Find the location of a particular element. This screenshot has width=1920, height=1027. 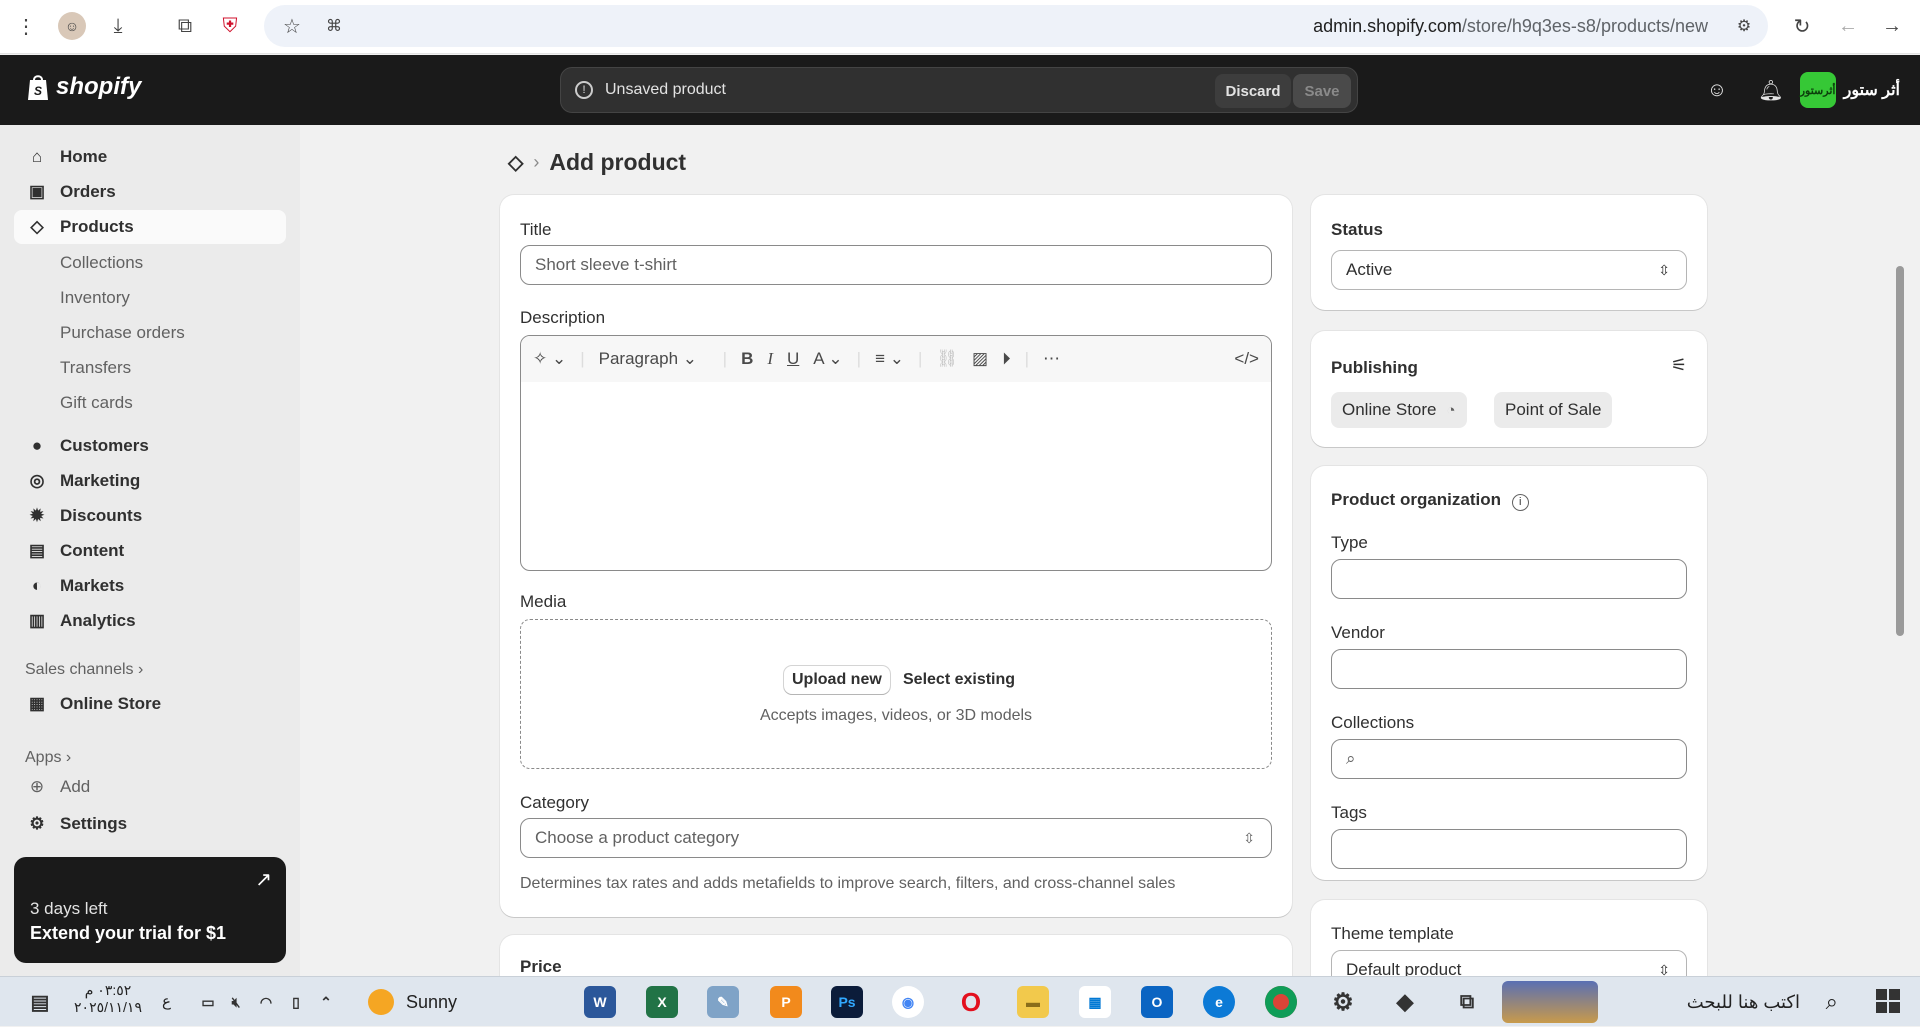

profile-avatar-icon: ☺ is located at coordinates (72, 26).